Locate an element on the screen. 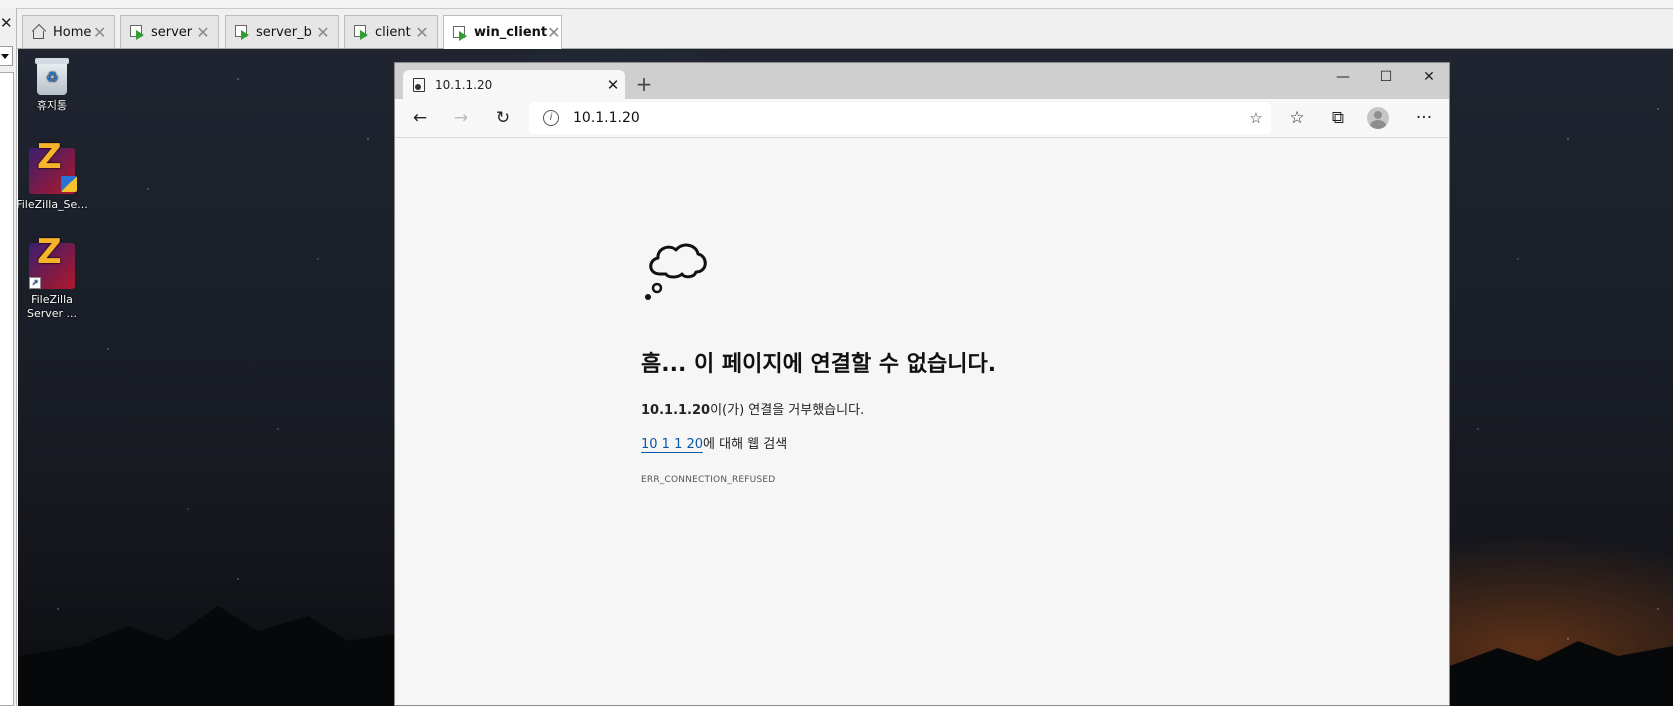  address-input: 10.1.1.20 is located at coordinates (907, 118).